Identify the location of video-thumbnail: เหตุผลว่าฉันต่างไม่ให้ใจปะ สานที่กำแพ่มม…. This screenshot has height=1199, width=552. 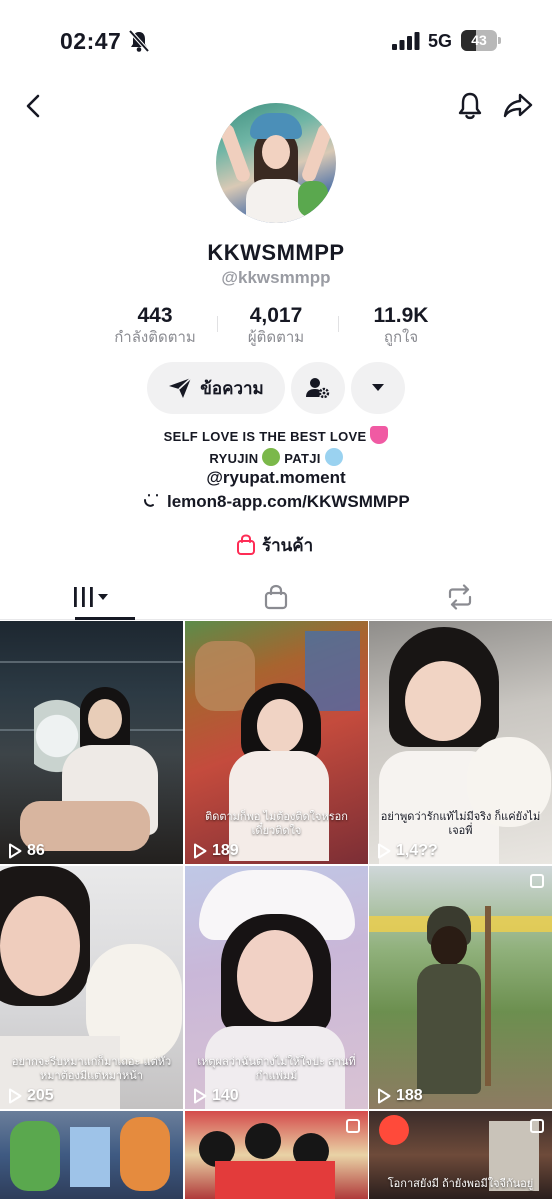
(276, 987).